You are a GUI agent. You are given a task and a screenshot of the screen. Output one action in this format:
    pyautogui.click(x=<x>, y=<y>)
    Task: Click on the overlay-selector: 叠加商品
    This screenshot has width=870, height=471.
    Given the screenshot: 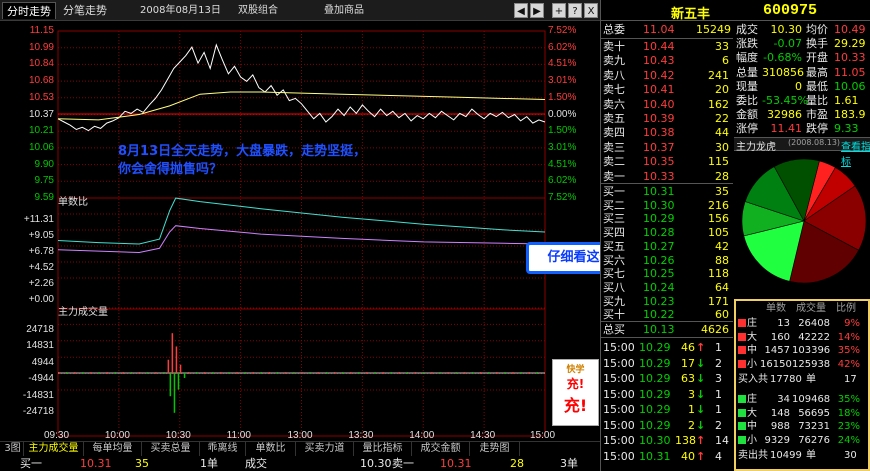 What is the action you would take?
    pyautogui.click(x=354, y=10)
    